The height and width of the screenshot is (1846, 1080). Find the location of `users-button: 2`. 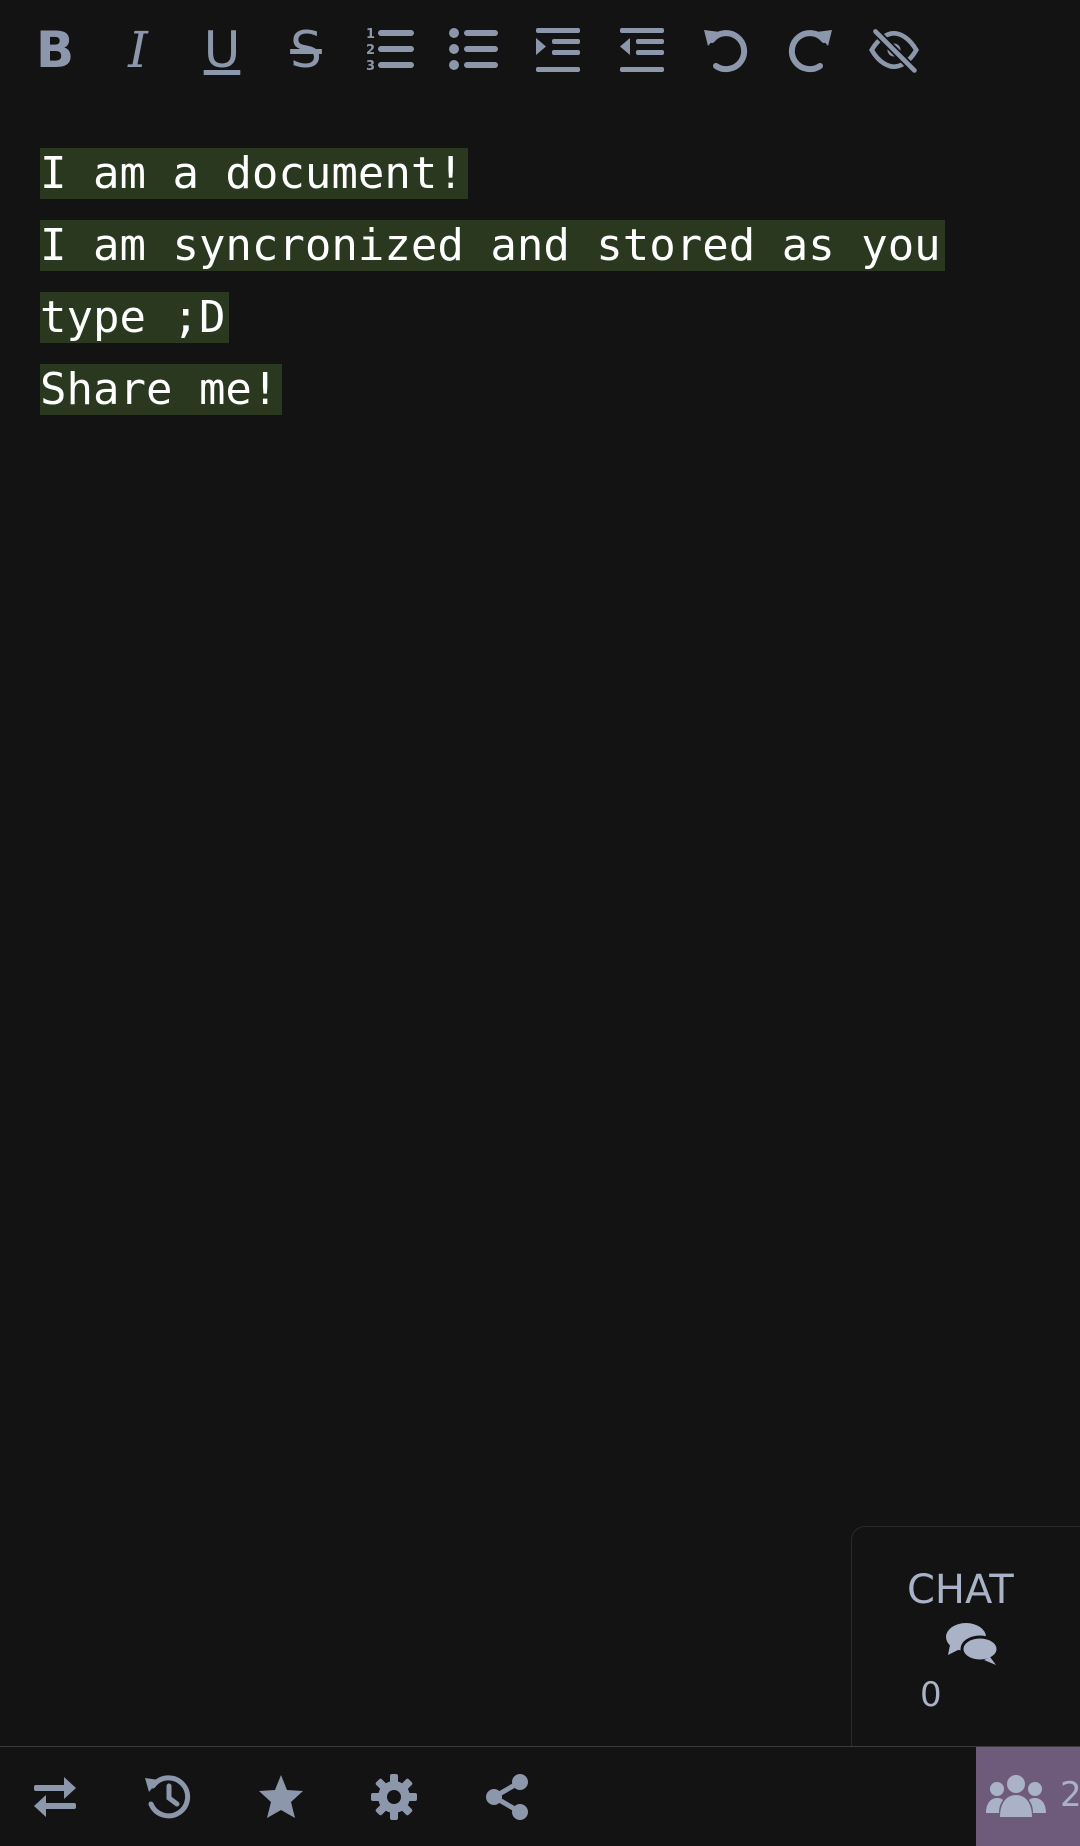

users-button: 2 is located at coordinates (1028, 1796).